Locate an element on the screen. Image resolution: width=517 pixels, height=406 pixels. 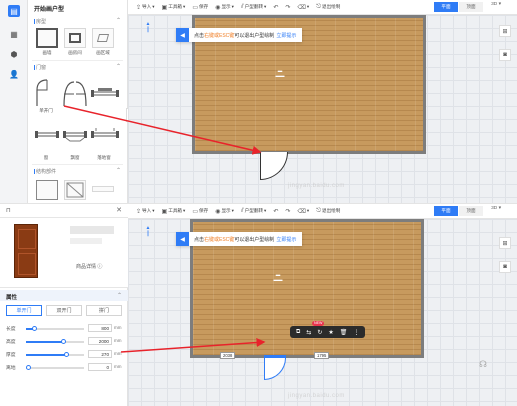
toolbar-label: 导入 is located at coordinates (147, 210).